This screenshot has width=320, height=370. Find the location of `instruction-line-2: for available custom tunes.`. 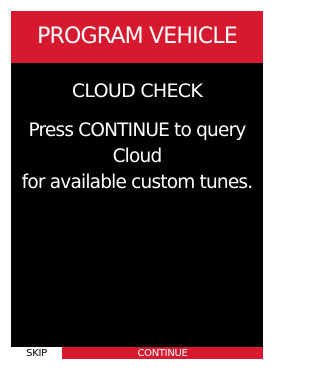

instruction-line-2: for available custom tunes. is located at coordinates (137, 182).